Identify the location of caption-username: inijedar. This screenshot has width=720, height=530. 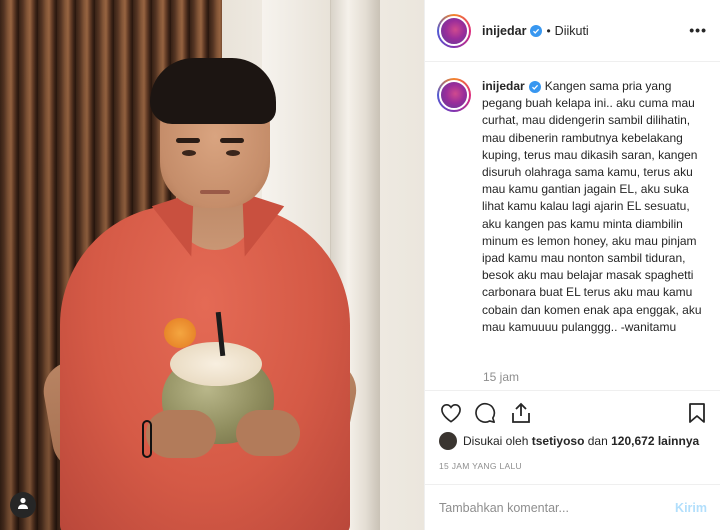
(503, 86).